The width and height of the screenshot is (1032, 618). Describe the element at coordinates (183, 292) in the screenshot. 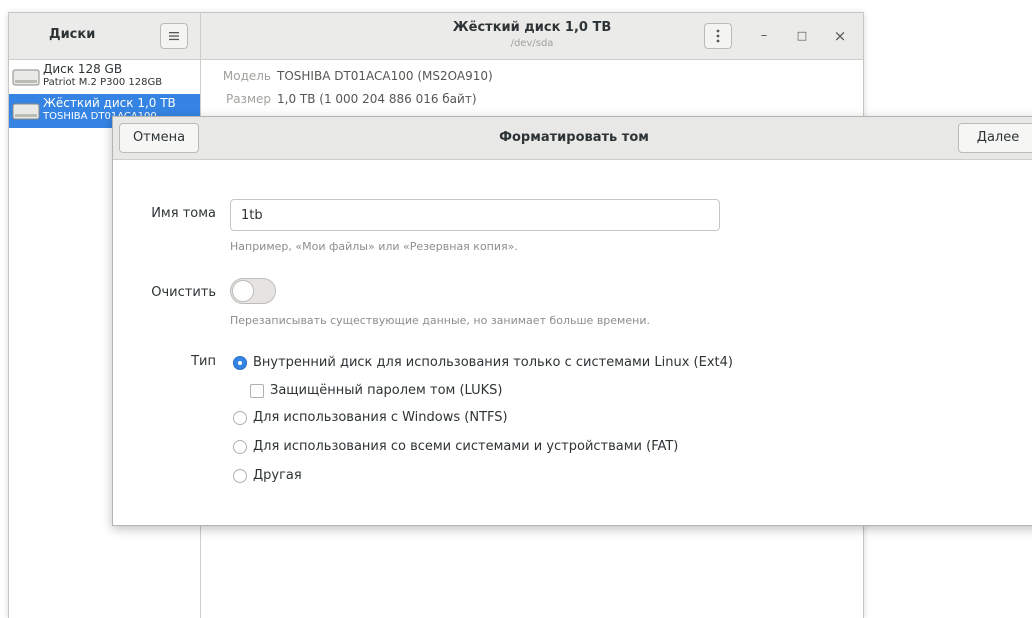

I see `erase-label: Очистить` at that location.